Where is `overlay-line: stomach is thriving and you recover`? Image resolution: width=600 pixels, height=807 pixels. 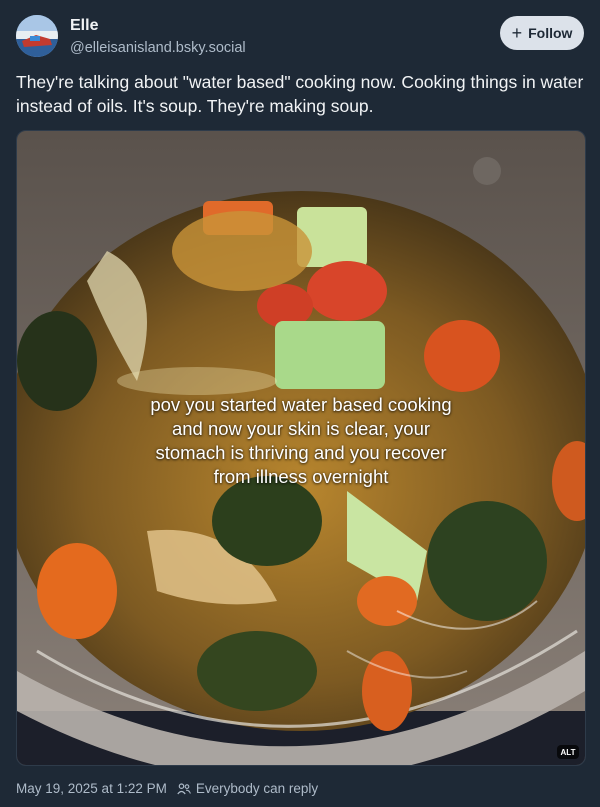
overlay-line: stomach is thriving and you recover is located at coordinates (301, 452).